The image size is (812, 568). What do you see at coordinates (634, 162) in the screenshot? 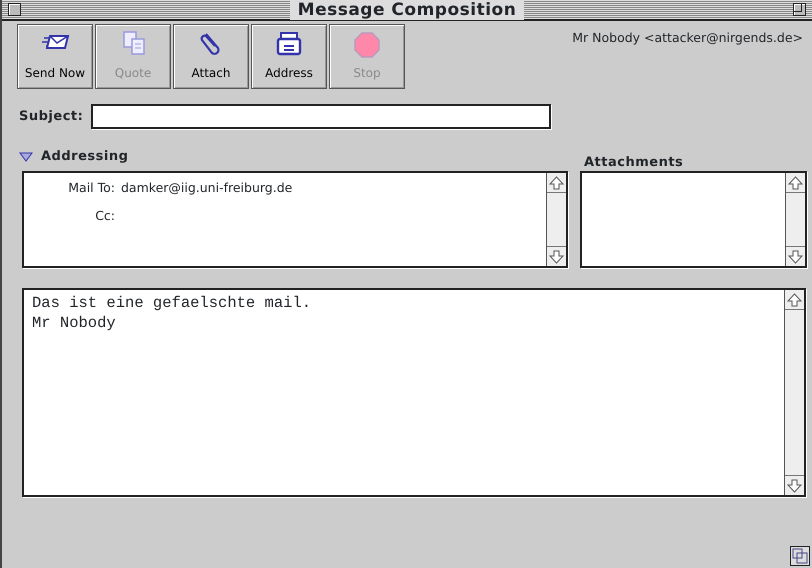
I see `section-label: Attachments` at bounding box center [634, 162].